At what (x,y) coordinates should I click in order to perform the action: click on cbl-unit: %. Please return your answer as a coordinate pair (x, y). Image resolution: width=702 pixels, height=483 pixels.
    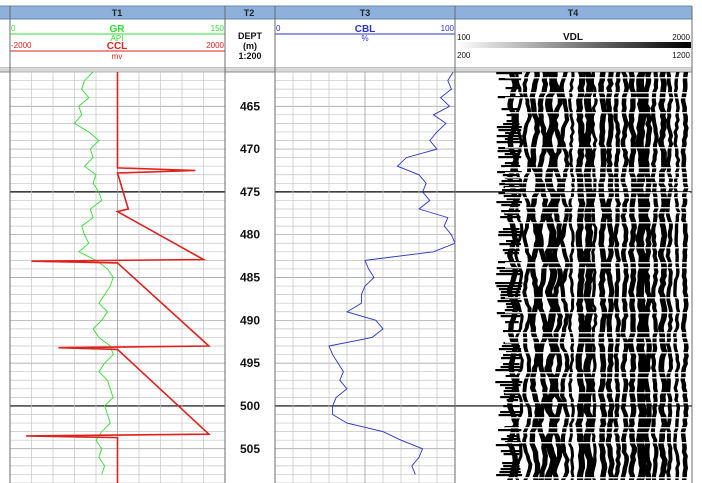
    Looking at the image, I should click on (364, 38).